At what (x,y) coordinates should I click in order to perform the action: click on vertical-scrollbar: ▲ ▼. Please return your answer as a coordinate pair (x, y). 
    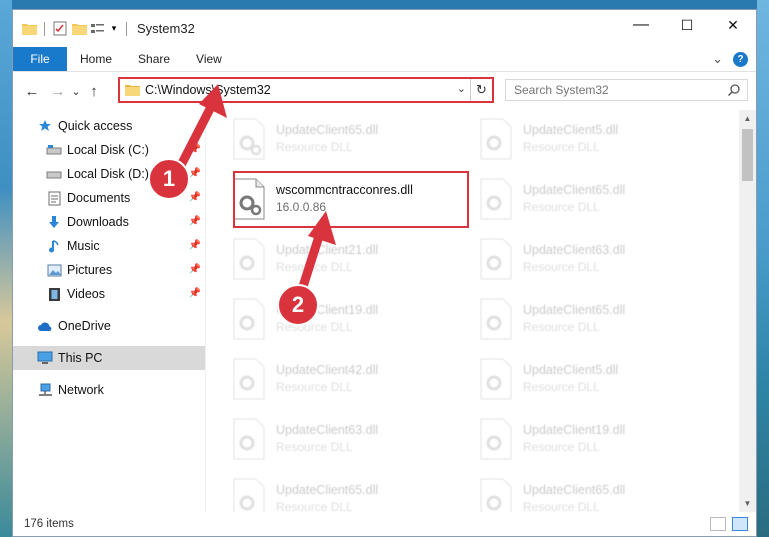
    Looking at the image, I should click on (747, 311).